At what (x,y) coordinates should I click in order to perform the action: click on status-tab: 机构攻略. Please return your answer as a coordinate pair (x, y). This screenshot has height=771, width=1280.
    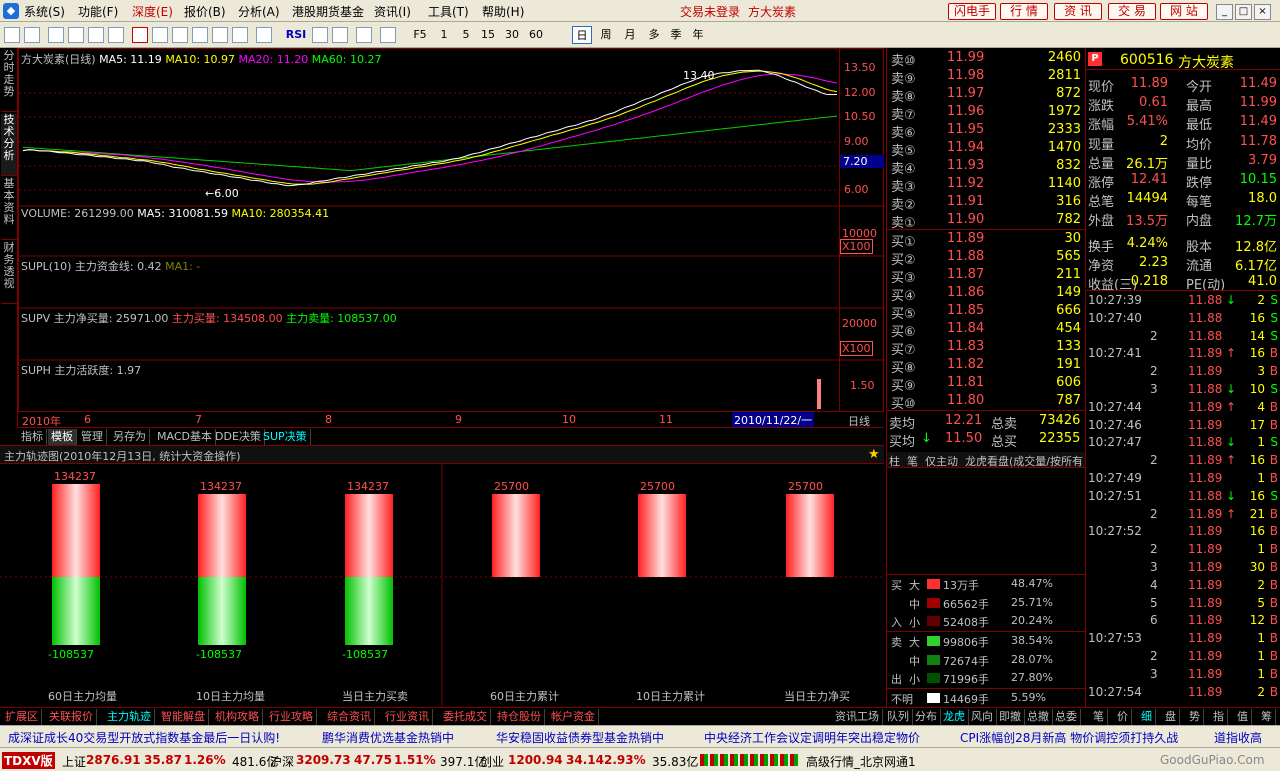
    Looking at the image, I should click on (237, 717).